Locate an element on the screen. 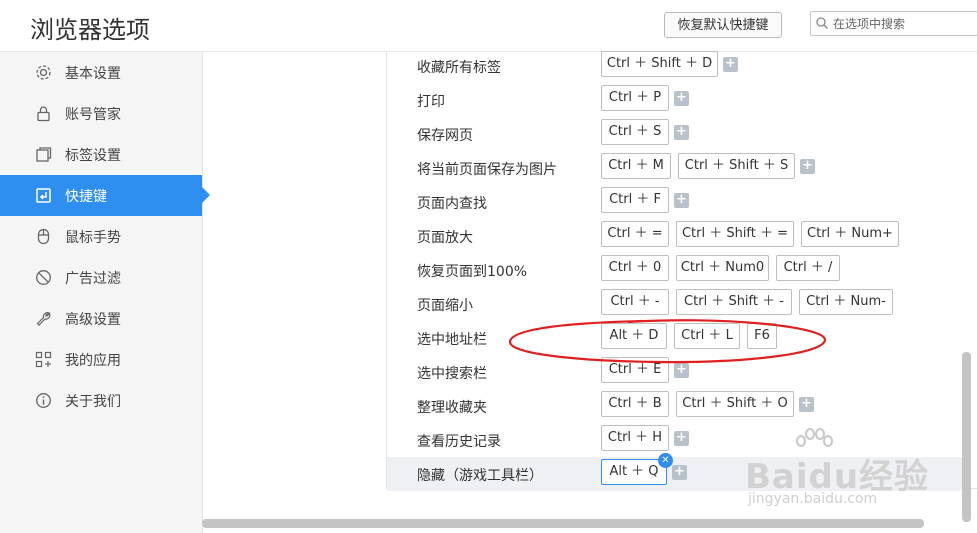 The image size is (977, 533). search-input is located at coordinates (903, 24).